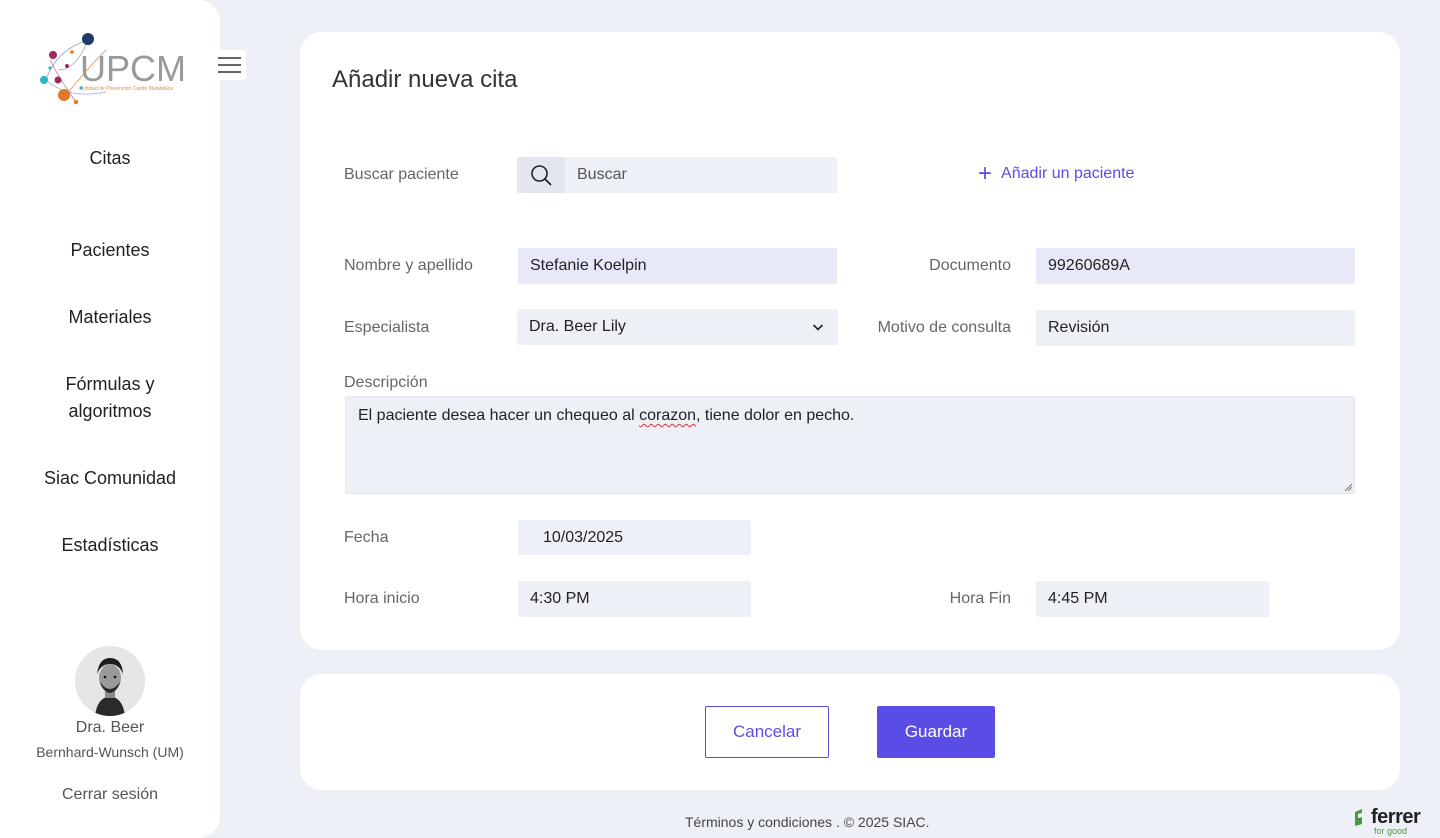  What do you see at coordinates (110, 250) in the screenshot?
I see `nav-item-pacientes: Pacientes` at bounding box center [110, 250].